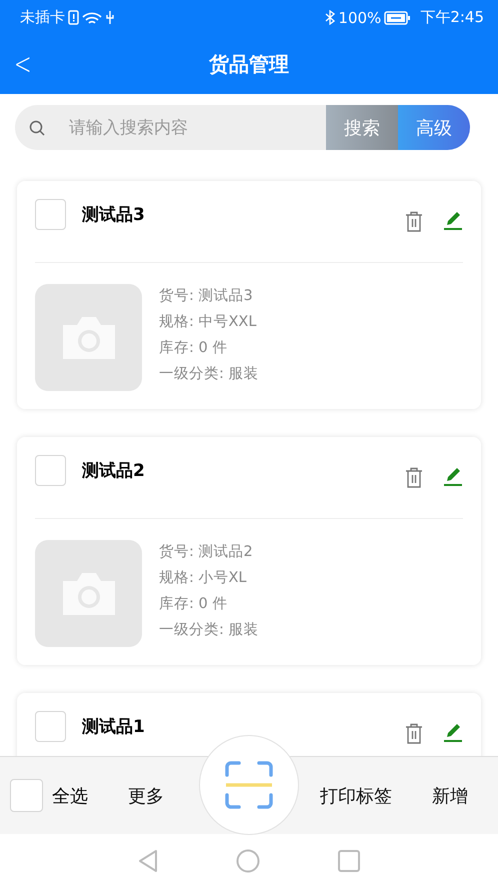  Describe the element at coordinates (114, 727) in the screenshot. I see `item-name: 测试品1` at that location.